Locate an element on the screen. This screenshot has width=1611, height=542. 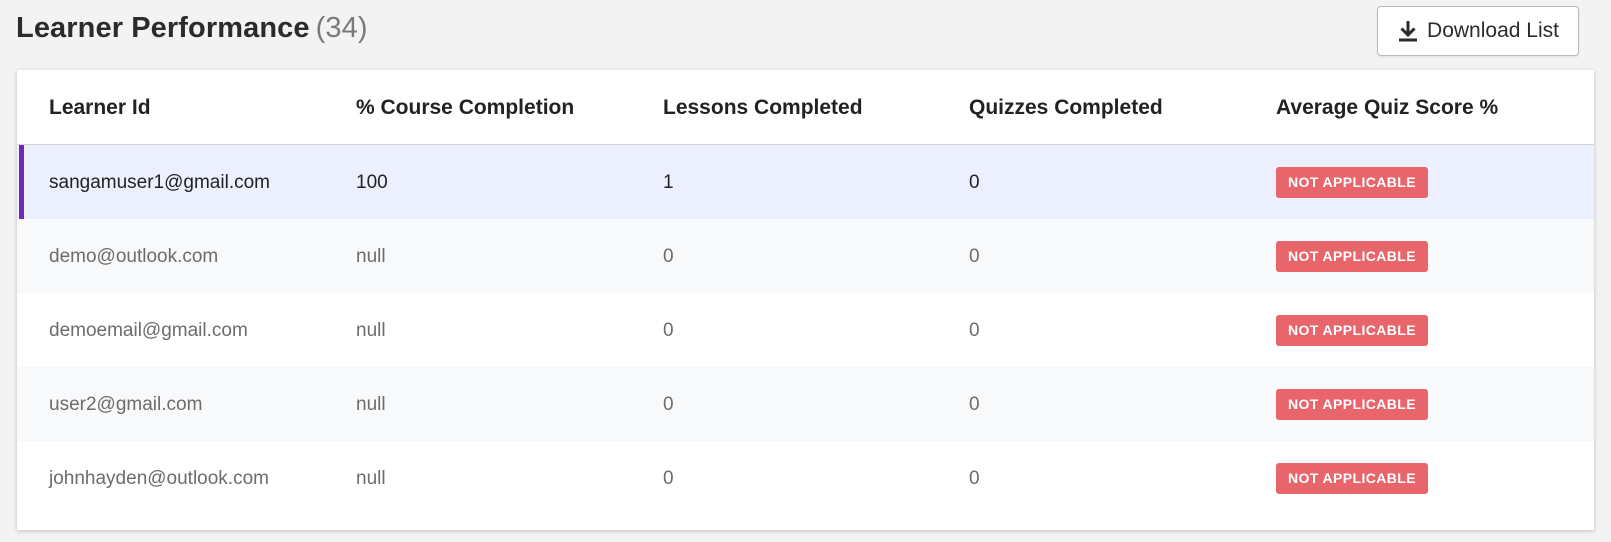
learner-id-cell: demoemail@gmail.com is located at coordinates (148, 330).